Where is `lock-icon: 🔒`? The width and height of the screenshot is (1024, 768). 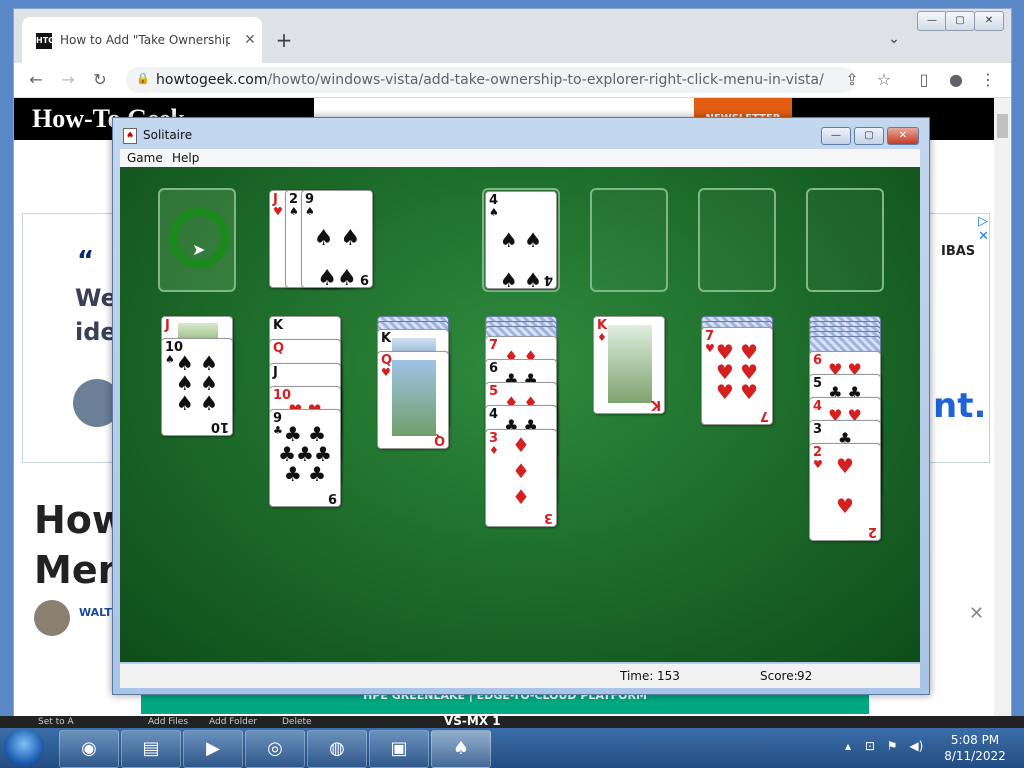 lock-icon: 🔒 is located at coordinates (143, 78).